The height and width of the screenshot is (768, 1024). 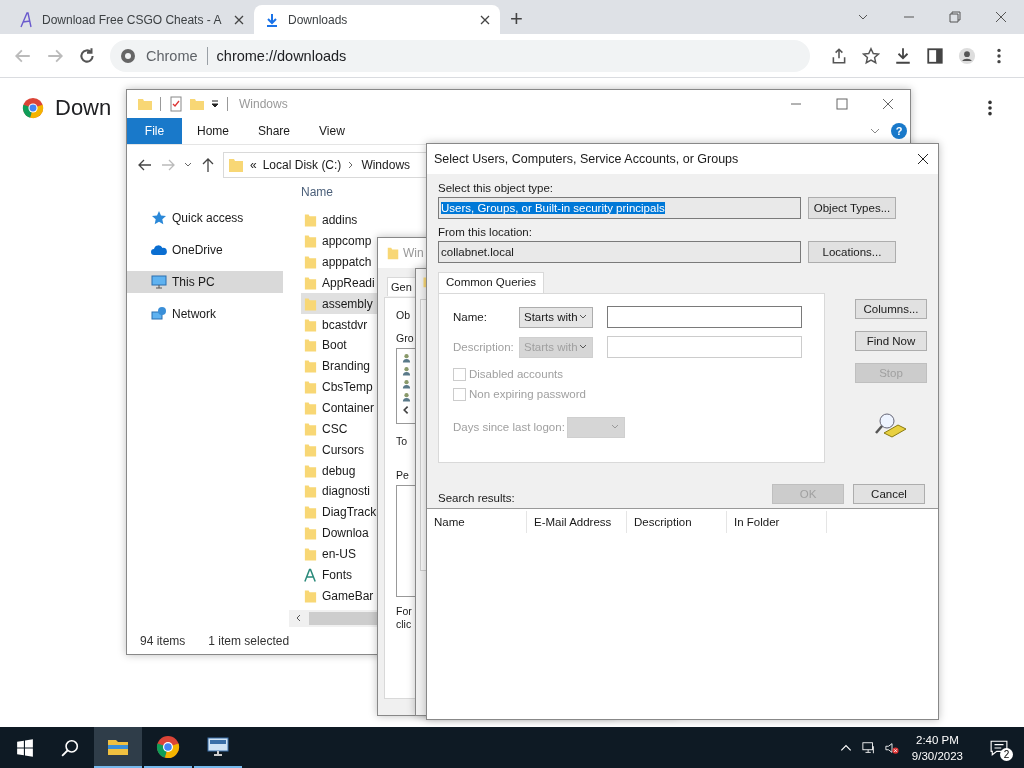 I want to click on page-heading: Down, so click(x=83, y=108).